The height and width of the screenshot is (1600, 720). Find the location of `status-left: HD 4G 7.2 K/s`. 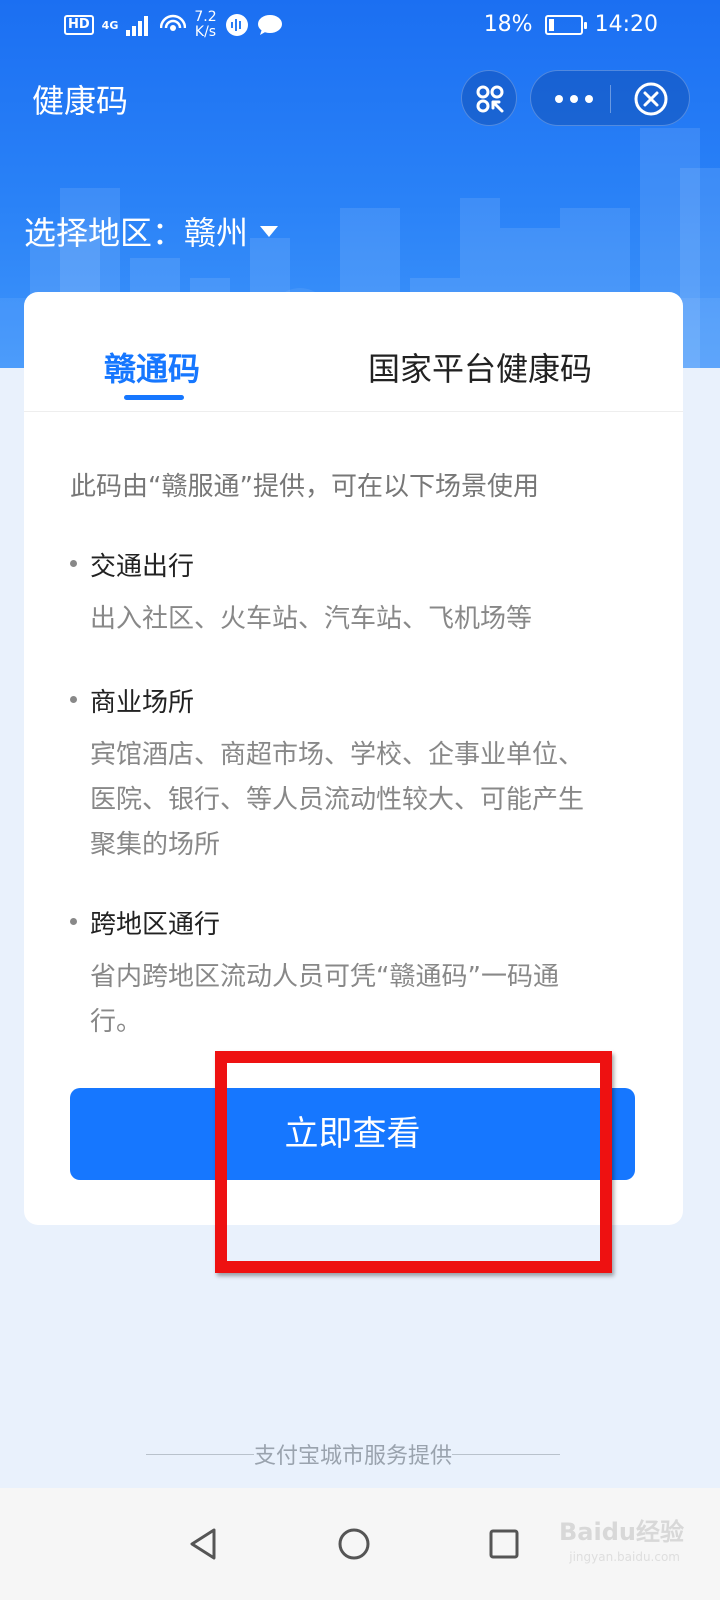

status-left: HD 4G 7.2 K/s is located at coordinates (173, 25).